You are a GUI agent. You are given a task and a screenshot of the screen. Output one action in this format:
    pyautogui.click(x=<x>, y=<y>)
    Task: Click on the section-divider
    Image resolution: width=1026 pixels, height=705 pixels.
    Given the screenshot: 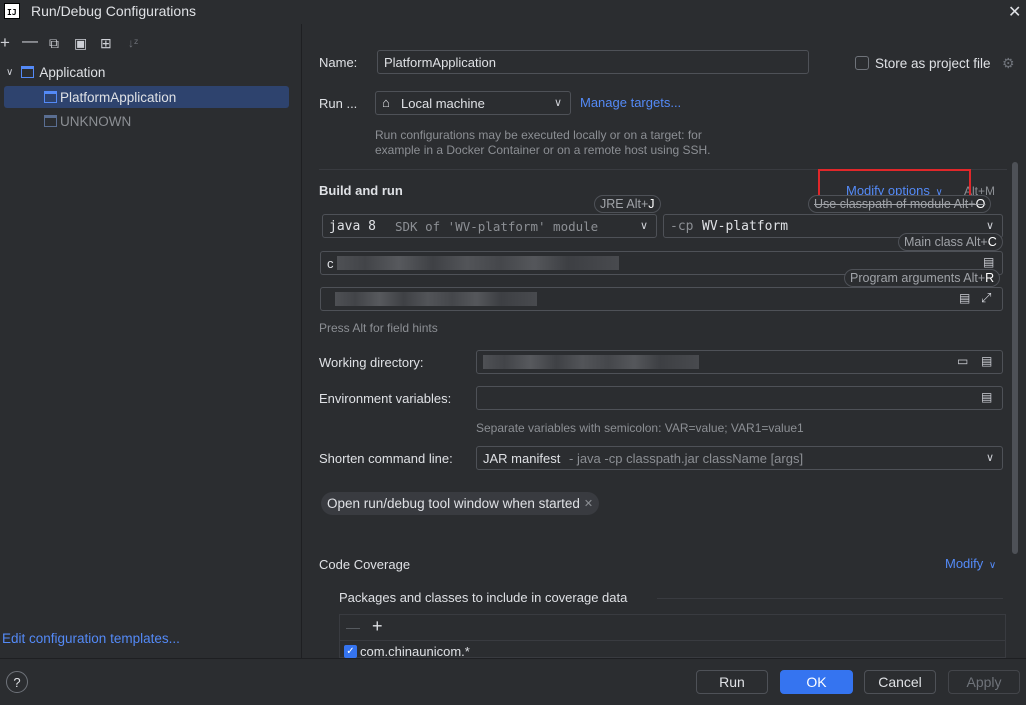 What is the action you would take?
    pyautogui.click(x=830, y=598)
    